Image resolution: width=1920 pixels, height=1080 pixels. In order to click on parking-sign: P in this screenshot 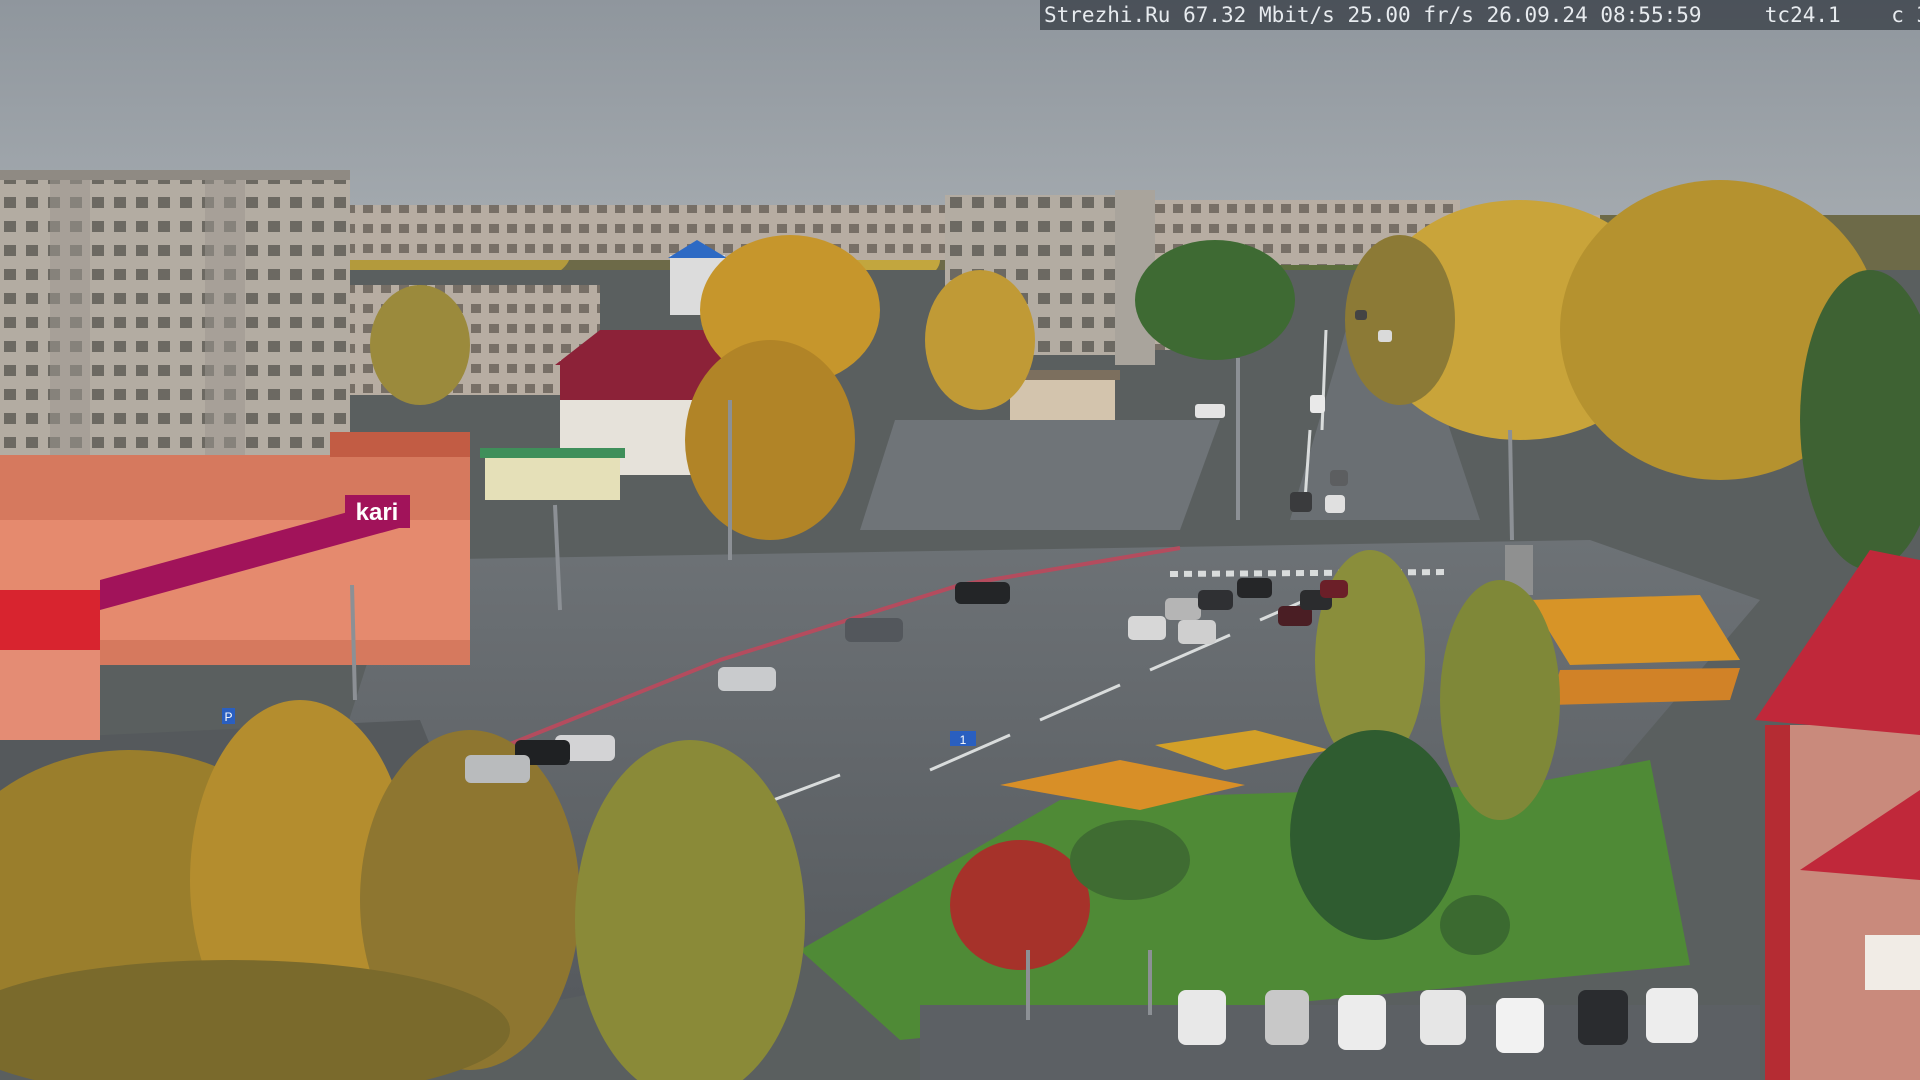, I will do `click(228, 716)`.